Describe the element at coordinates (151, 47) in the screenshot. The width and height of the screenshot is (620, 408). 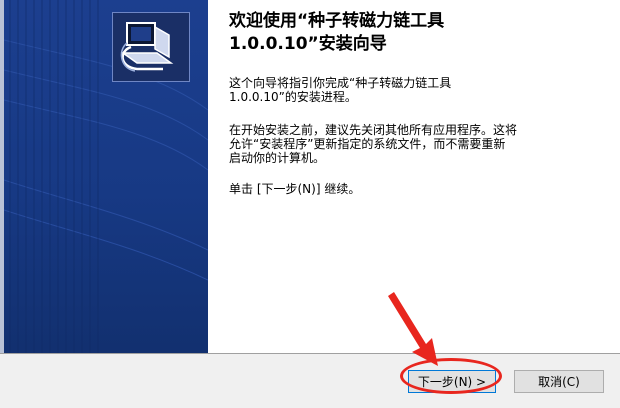
I see `installer-computer-icon` at that location.